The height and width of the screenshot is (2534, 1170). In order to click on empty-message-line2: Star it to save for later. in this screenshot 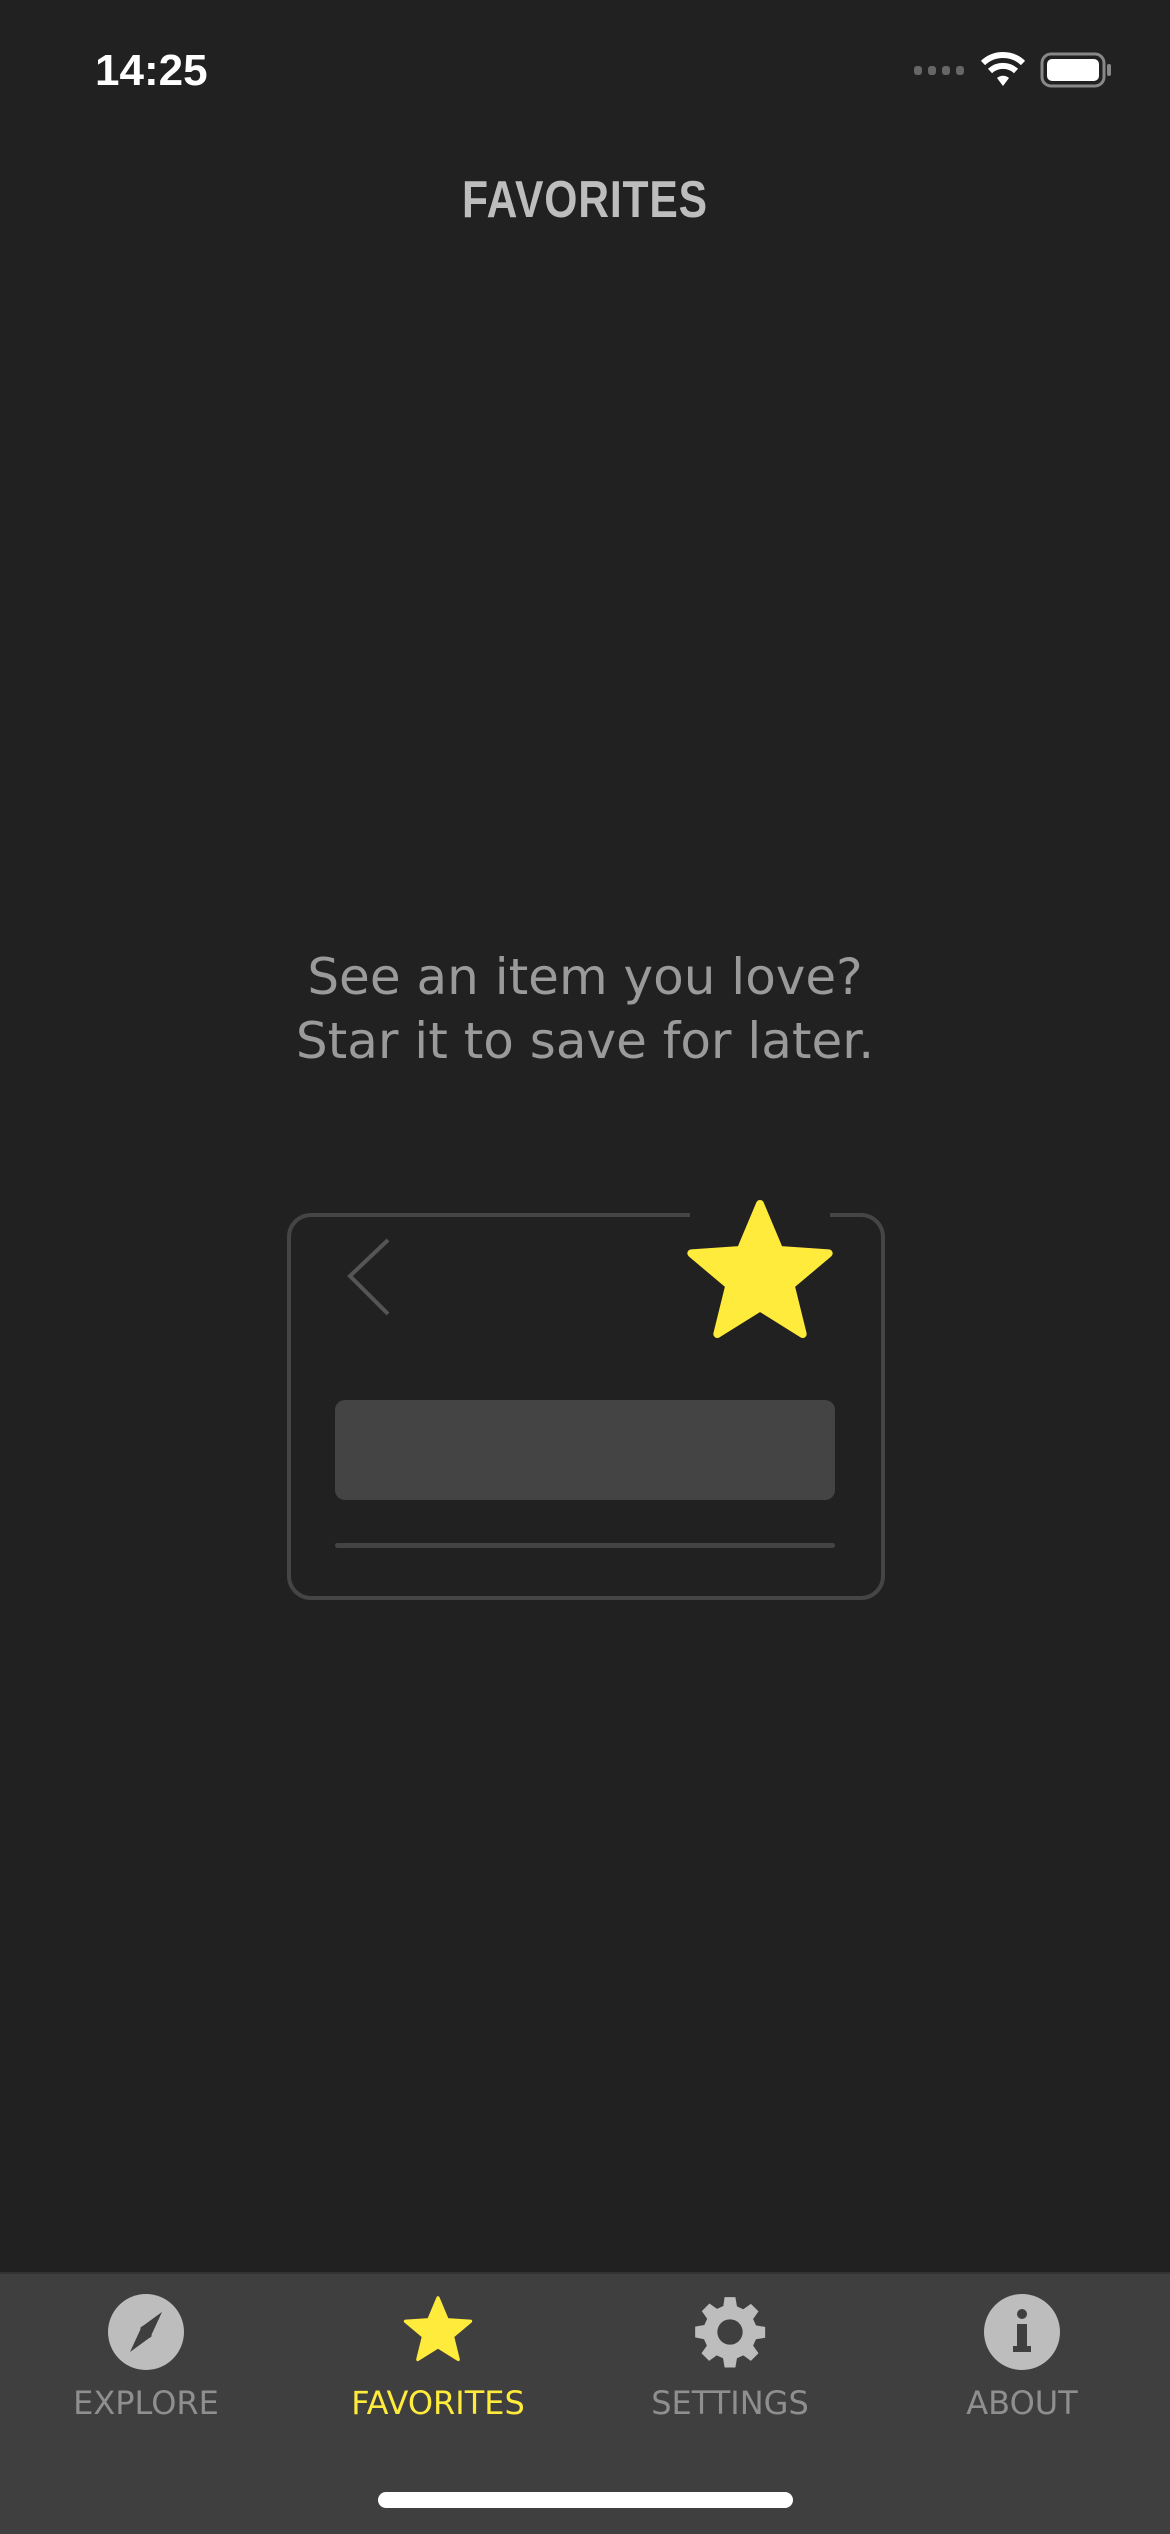, I will do `click(585, 1041)`.